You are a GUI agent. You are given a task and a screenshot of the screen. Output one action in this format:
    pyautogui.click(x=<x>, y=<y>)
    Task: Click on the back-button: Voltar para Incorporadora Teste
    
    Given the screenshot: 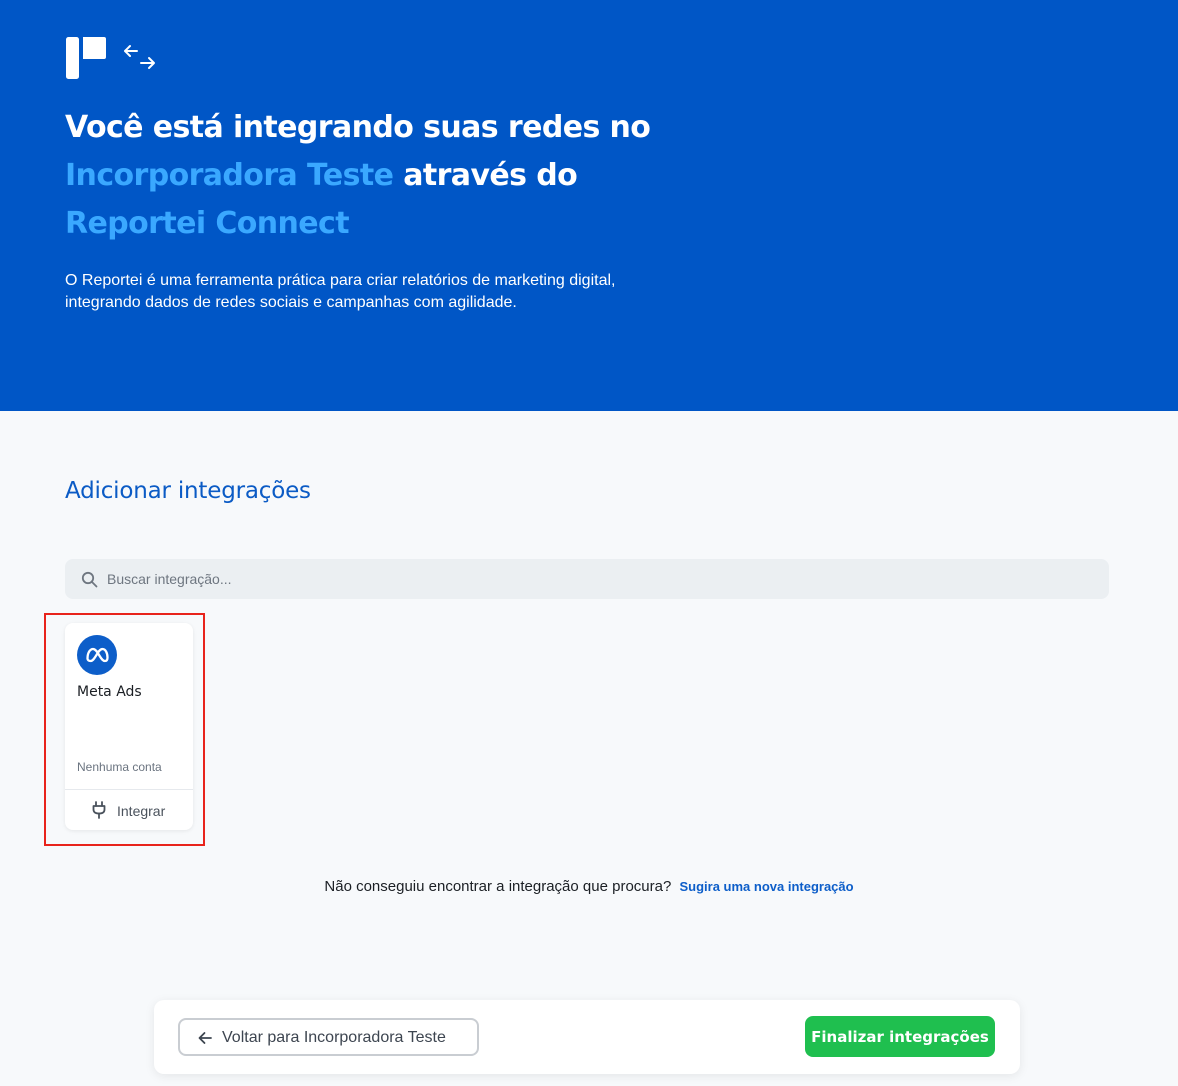 What is the action you would take?
    pyautogui.click(x=328, y=1037)
    